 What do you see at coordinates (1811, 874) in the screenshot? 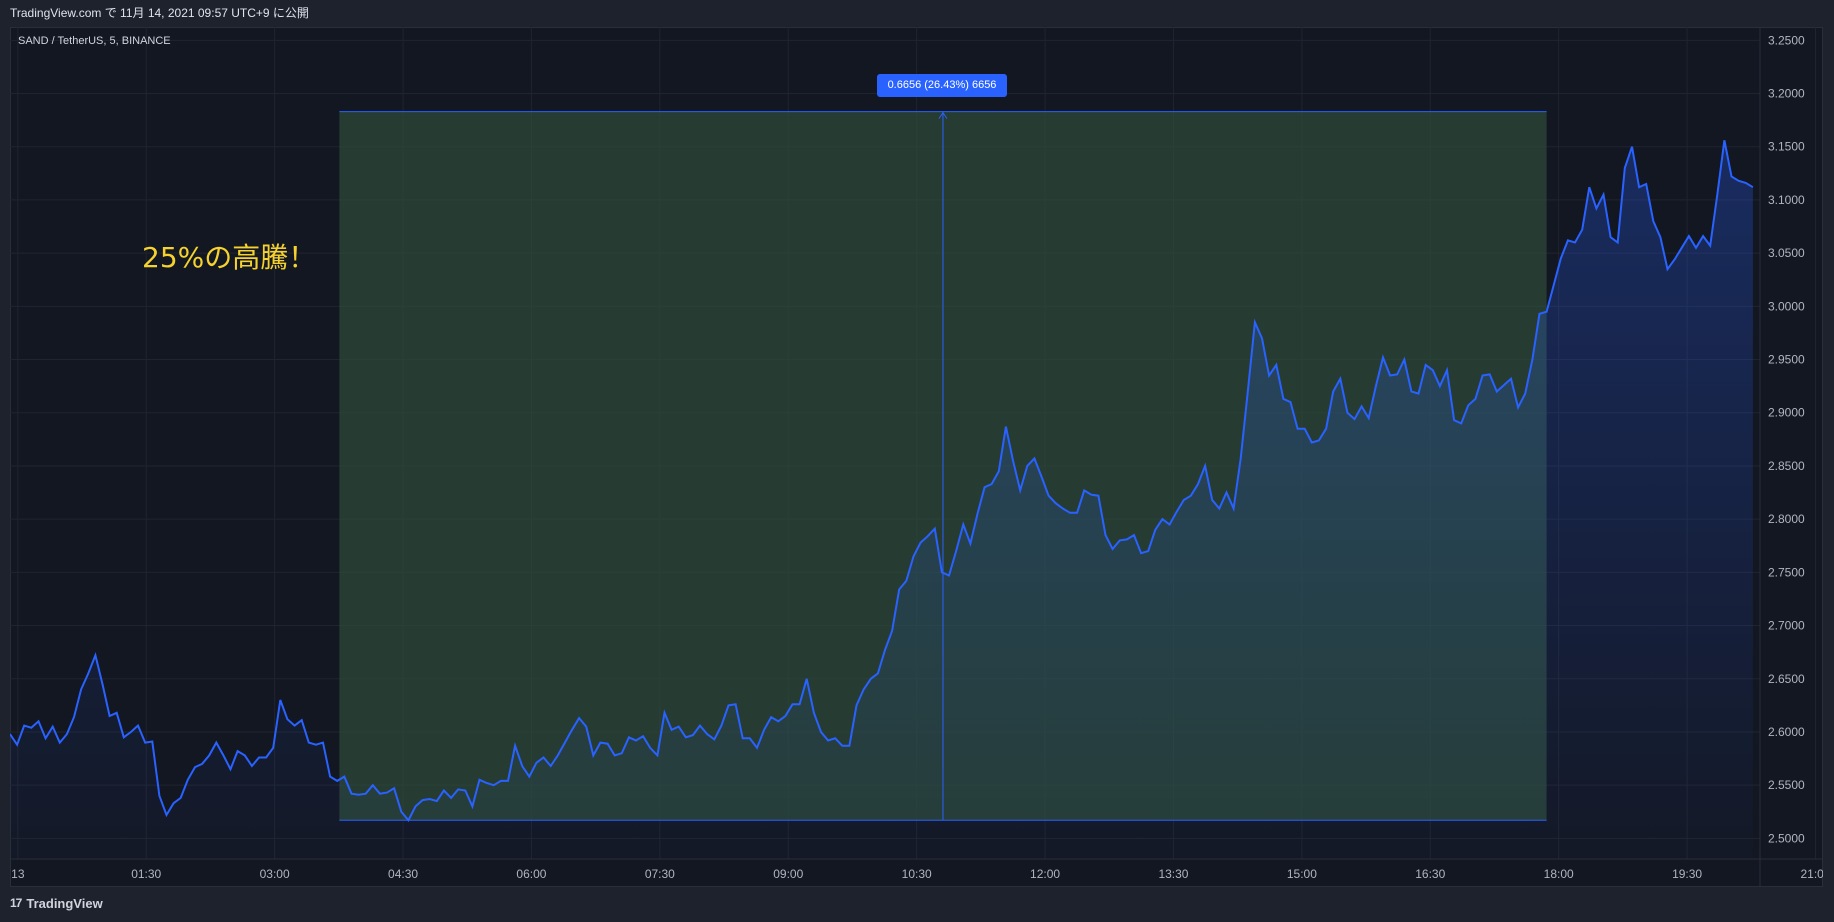
I see `x-tick-label: 21:00` at bounding box center [1811, 874].